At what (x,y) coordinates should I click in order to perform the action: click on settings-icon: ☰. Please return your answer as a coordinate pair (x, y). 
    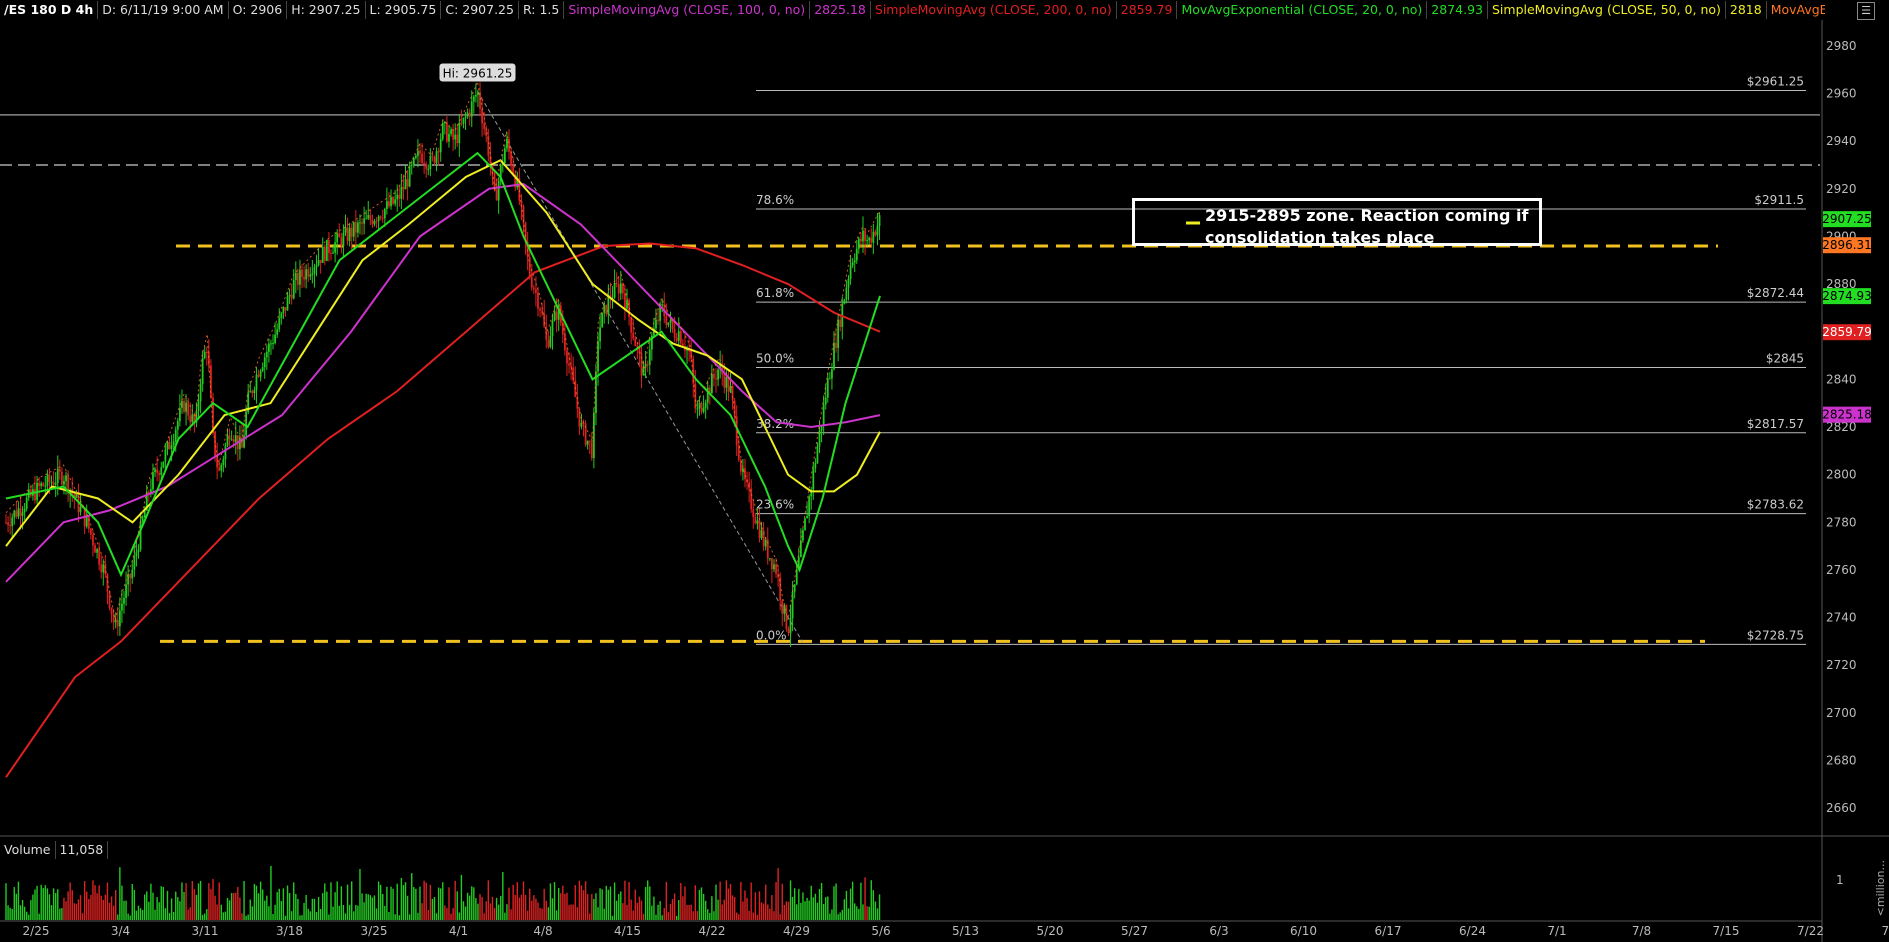
    Looking at the image, I should click on (1866, 11).